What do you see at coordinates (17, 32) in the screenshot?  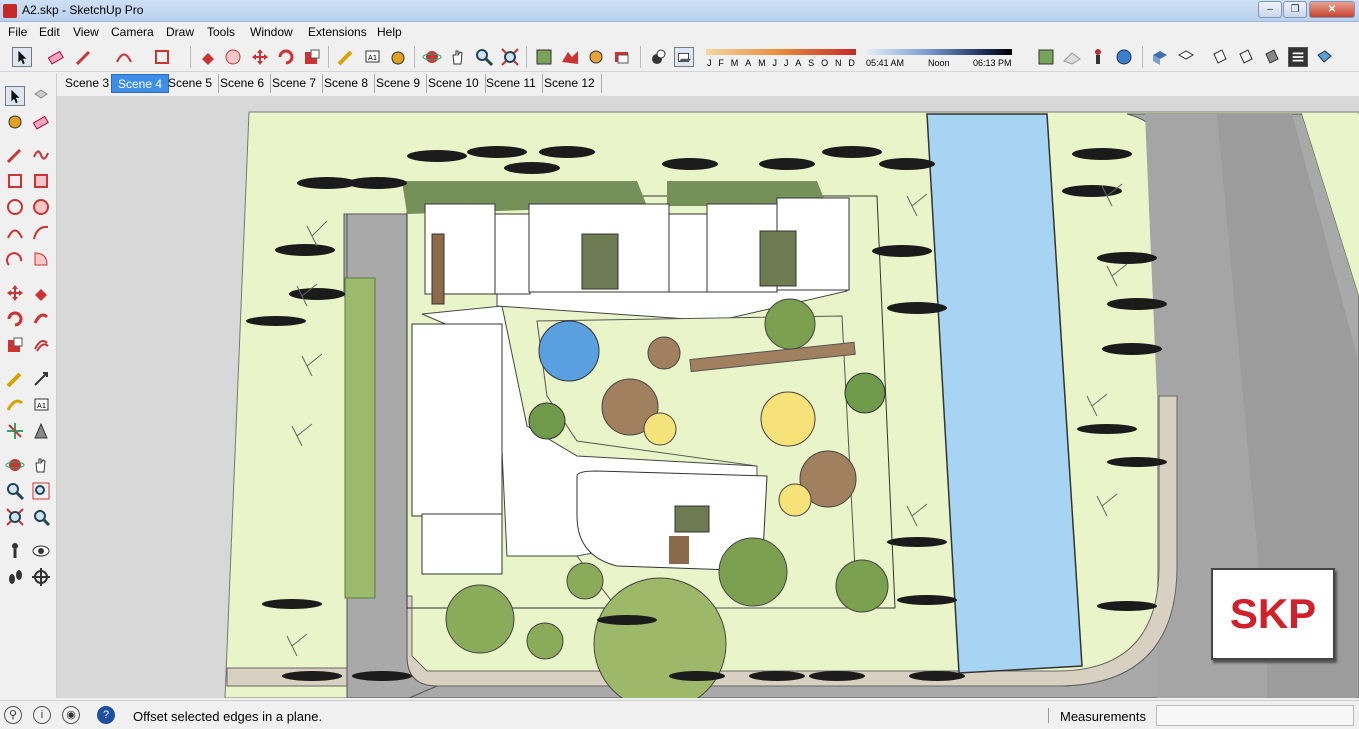 I see `menu-file: File` at bounding box center [17, 32].